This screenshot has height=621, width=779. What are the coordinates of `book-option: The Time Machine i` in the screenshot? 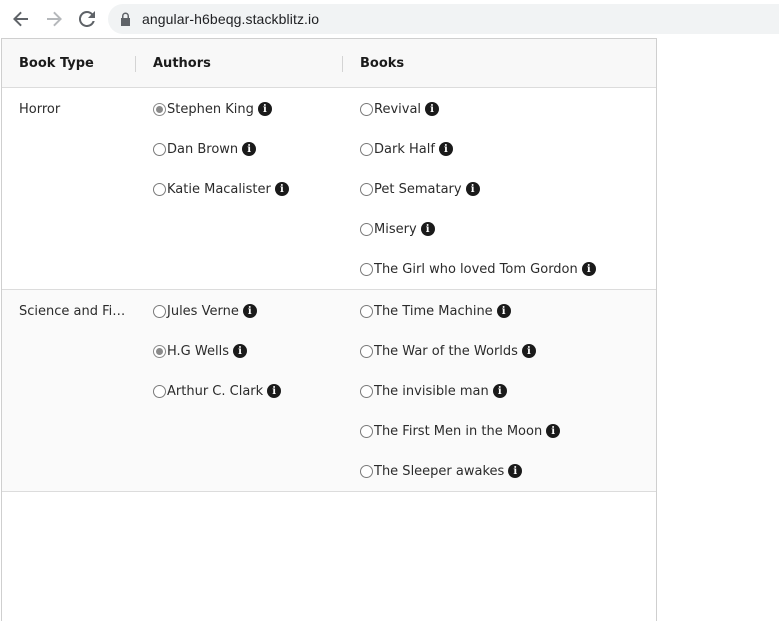 It's located at (435, 311).